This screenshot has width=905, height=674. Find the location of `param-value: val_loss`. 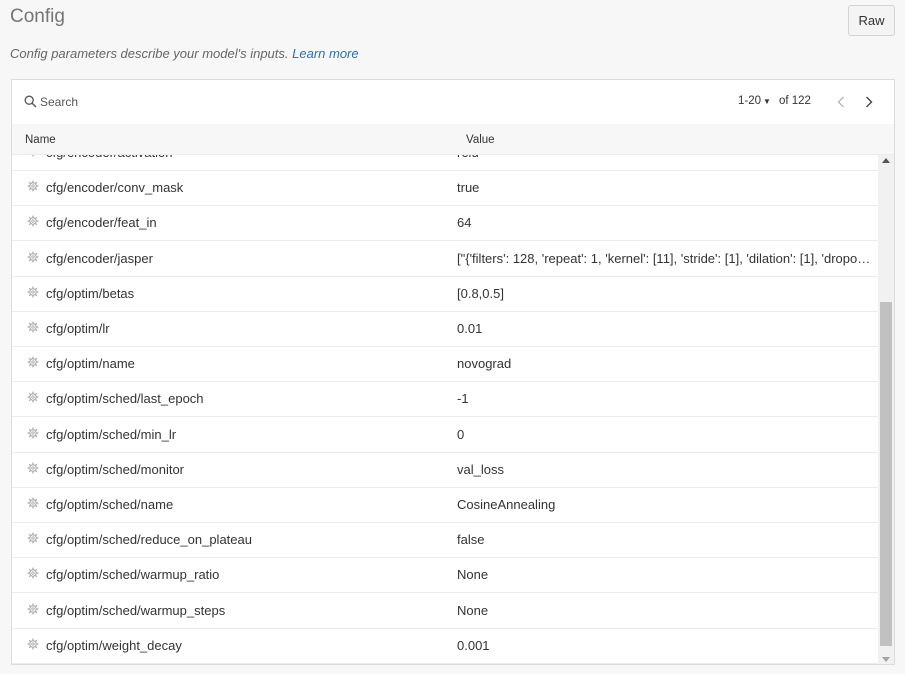

param-value: val_loss is located at coordinates (480, 469).